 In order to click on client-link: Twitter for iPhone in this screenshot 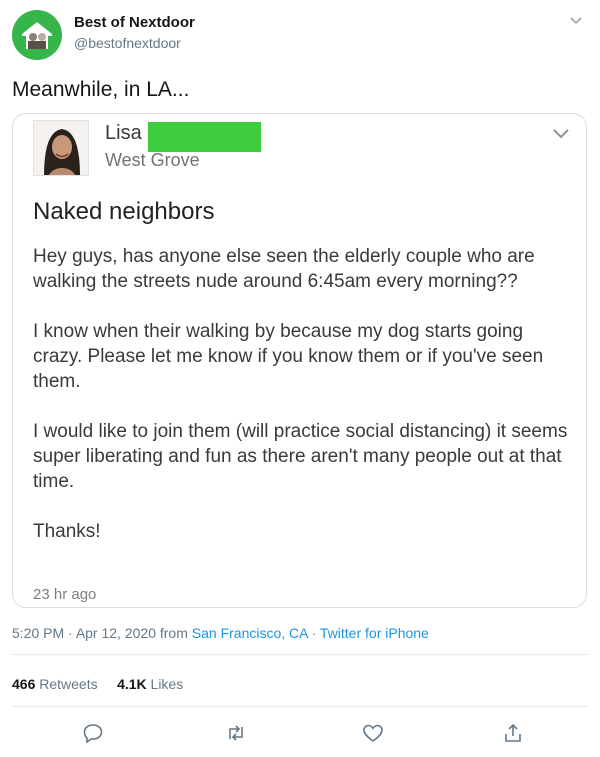, I will do `click(374, 633)`.